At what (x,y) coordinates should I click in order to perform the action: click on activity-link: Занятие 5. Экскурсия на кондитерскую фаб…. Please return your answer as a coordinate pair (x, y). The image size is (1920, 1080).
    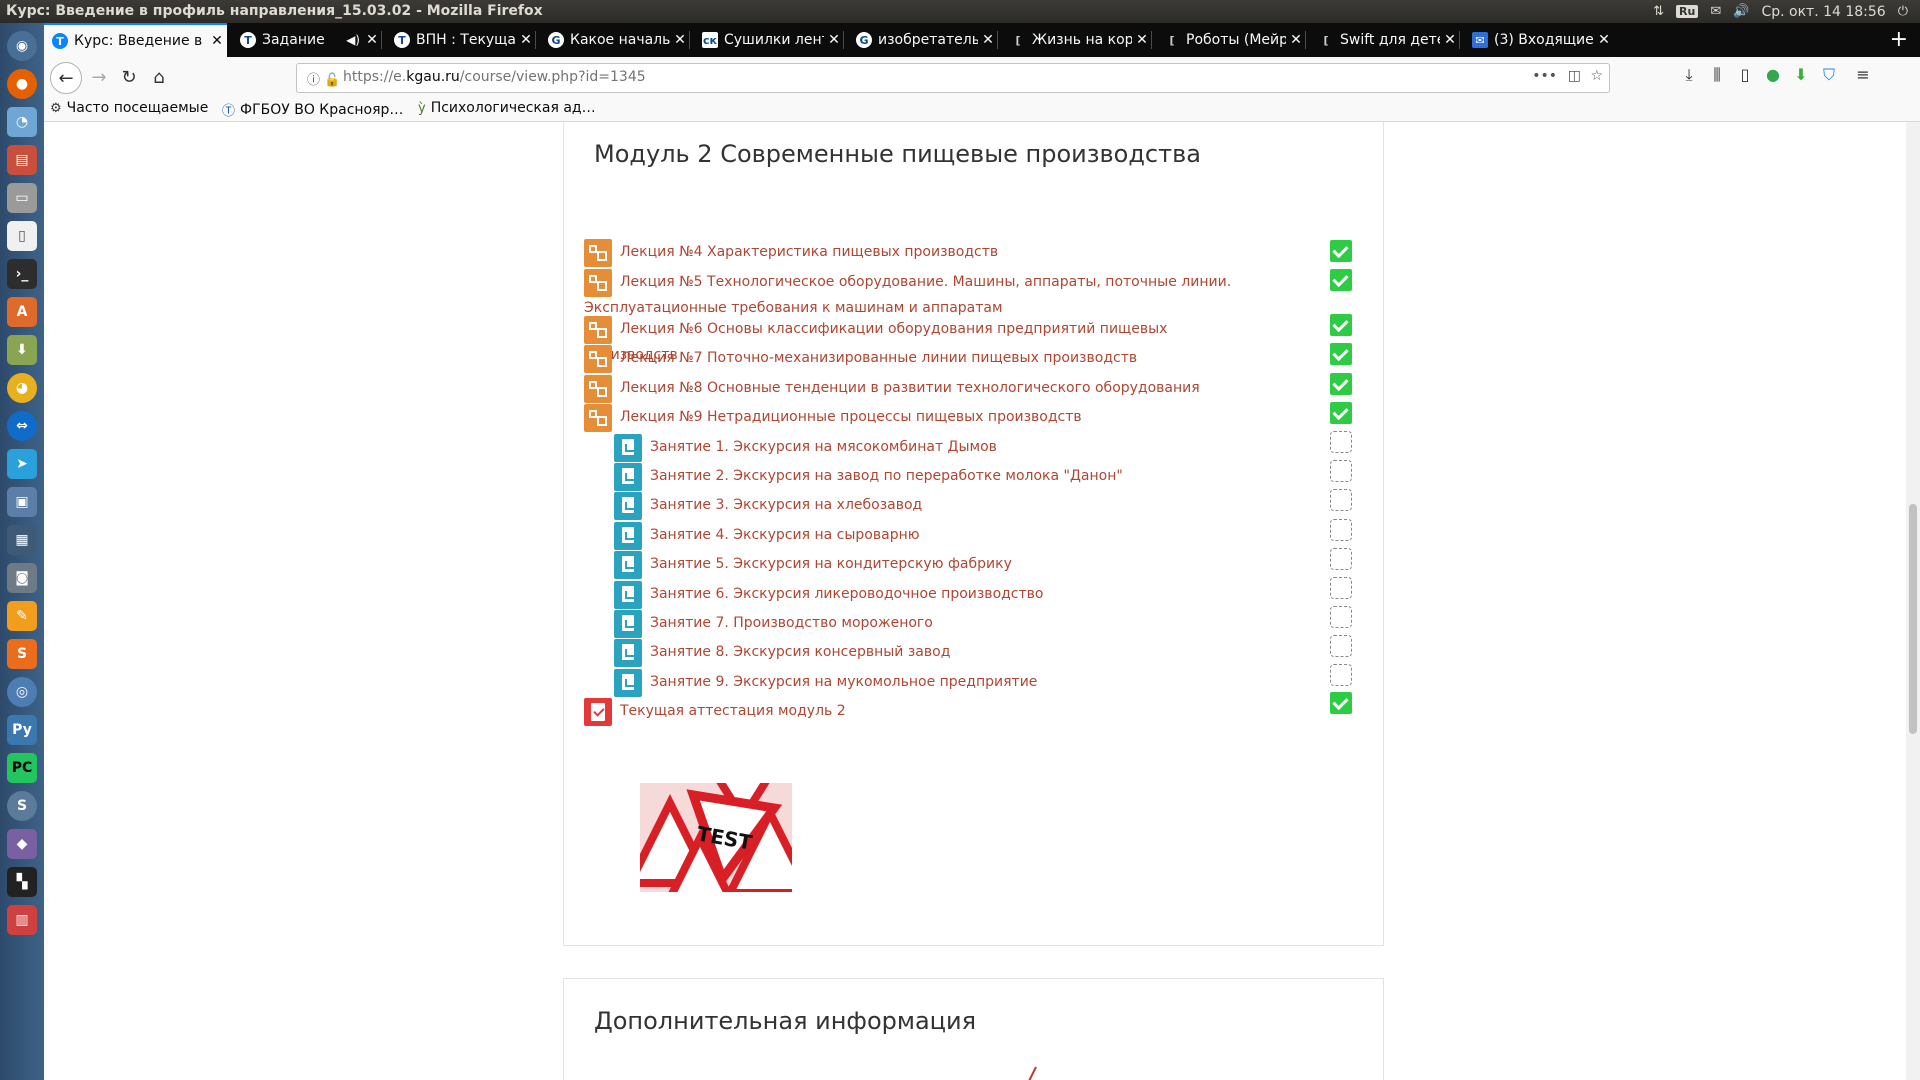
    Looking at the image, I should click on (954, 564).